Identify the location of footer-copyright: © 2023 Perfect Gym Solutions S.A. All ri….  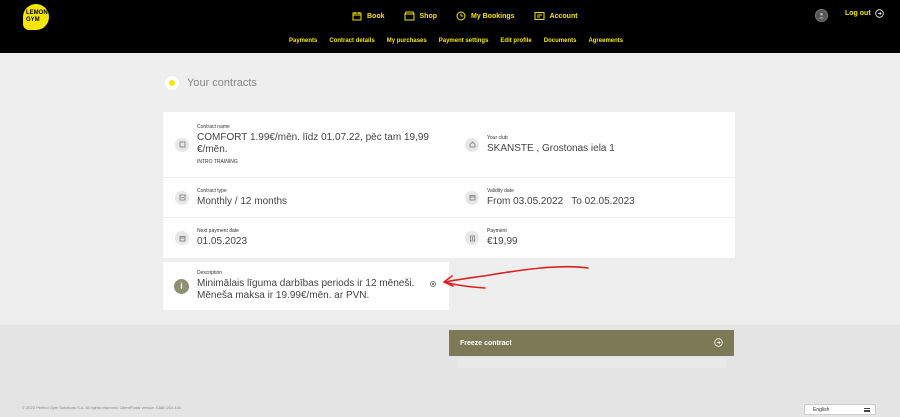
(102, 407).